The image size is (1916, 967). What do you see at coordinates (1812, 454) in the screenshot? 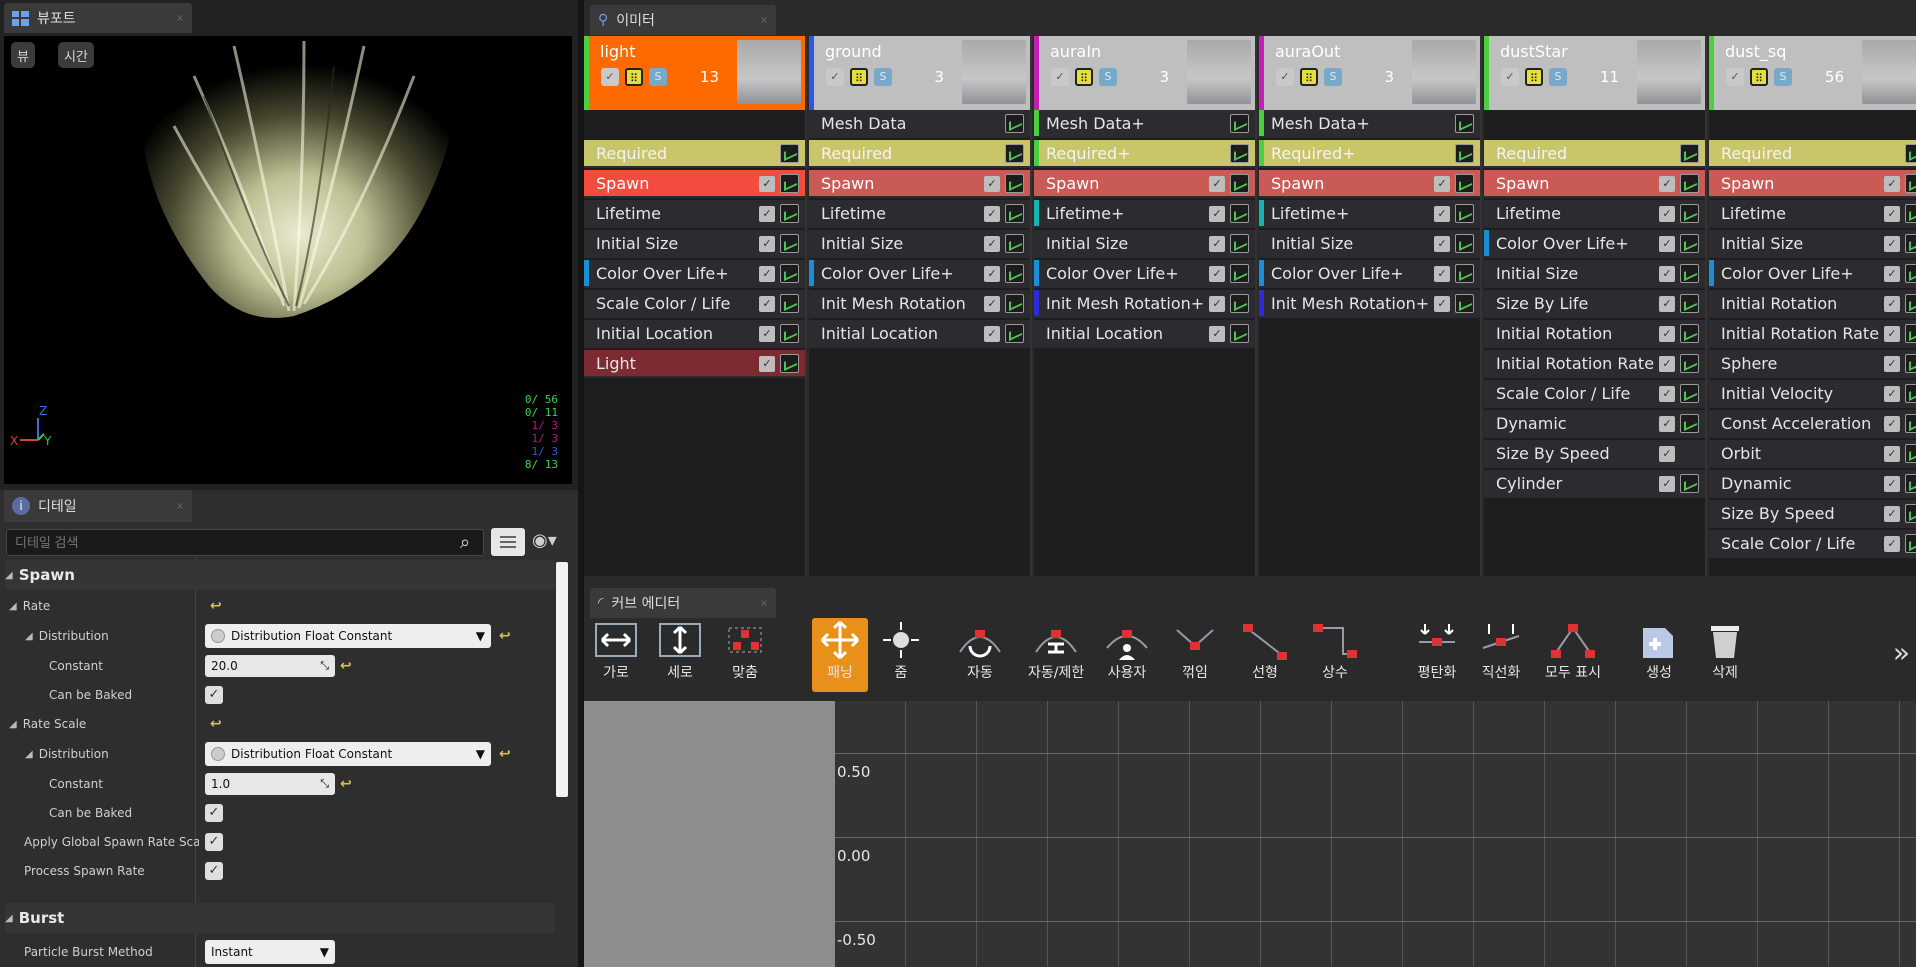
I see `module-row: Orbit ✓` at bounding box center [1812, 454].